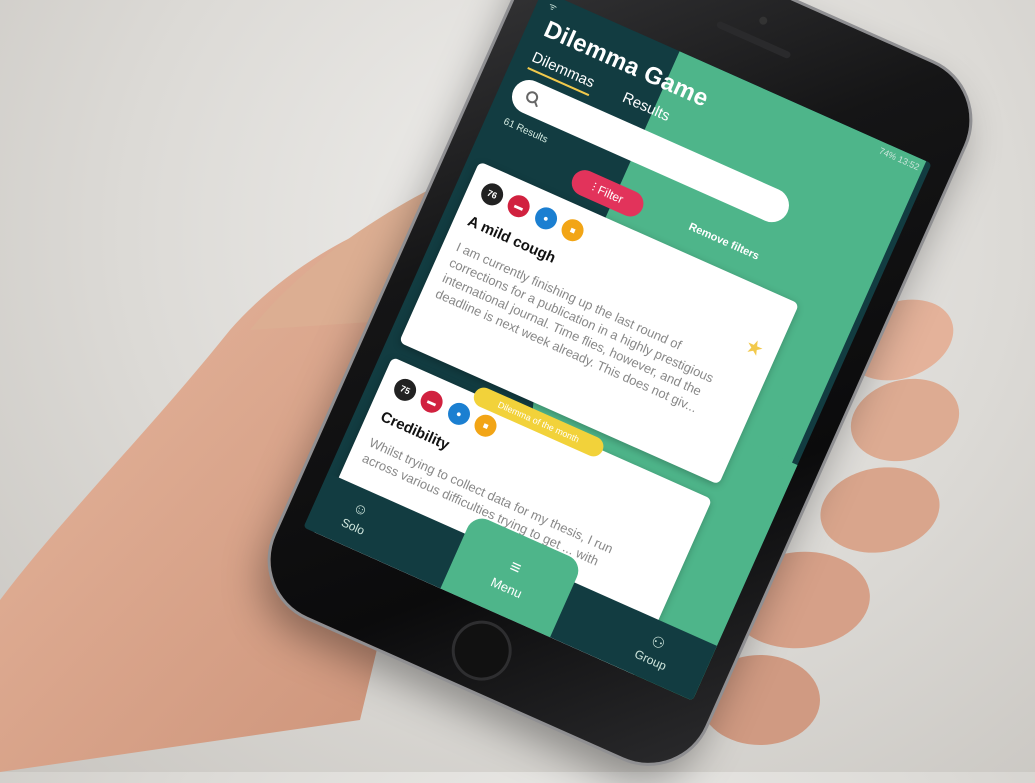 This screenshot has height=783, width=1035. I want to click on signal-icon: ᯤ, so click(553, 7).